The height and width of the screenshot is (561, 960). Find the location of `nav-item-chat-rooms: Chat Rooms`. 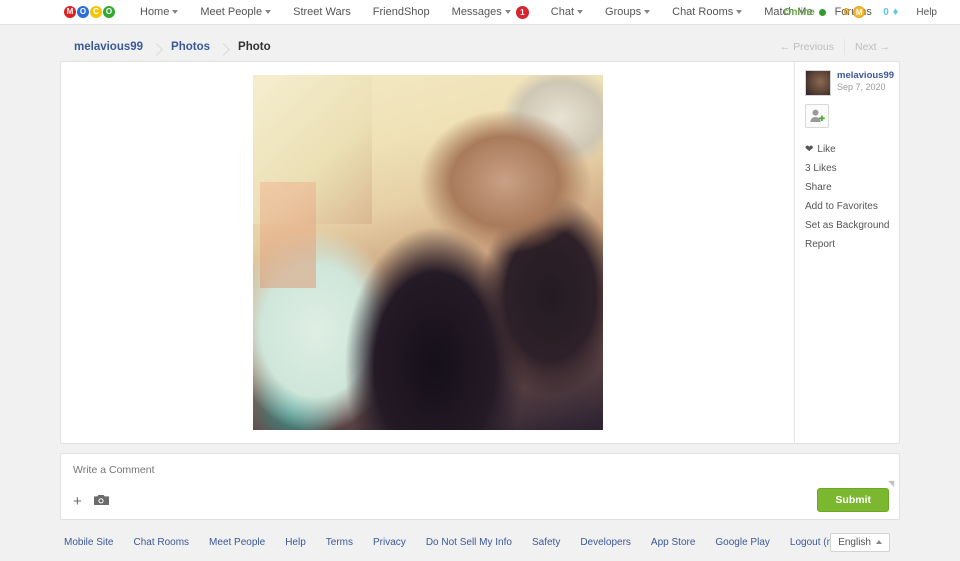

nav-item-chat-rooms: Chat Rooms is located at coordinates (707, 12).